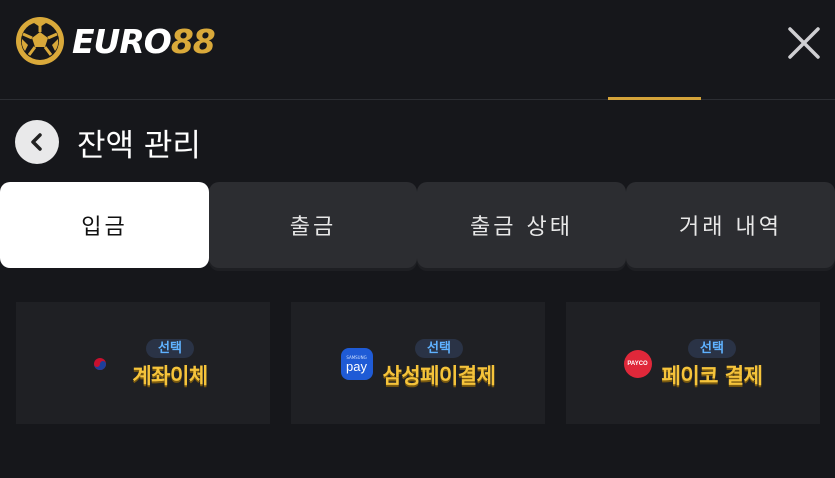 This screenshot has width=835, height=478. I want to click on page-header: 잔액 관리, so click(108, 142).